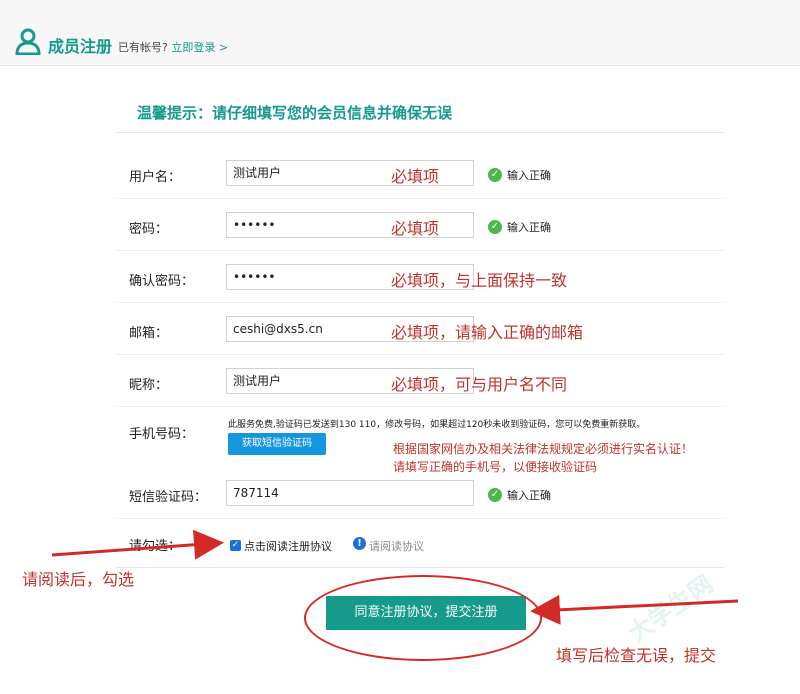  Describe the element at coordinates (636, 655) in the screenshot. I see `annotation-right: 填写后检查无误，提交` at that location.